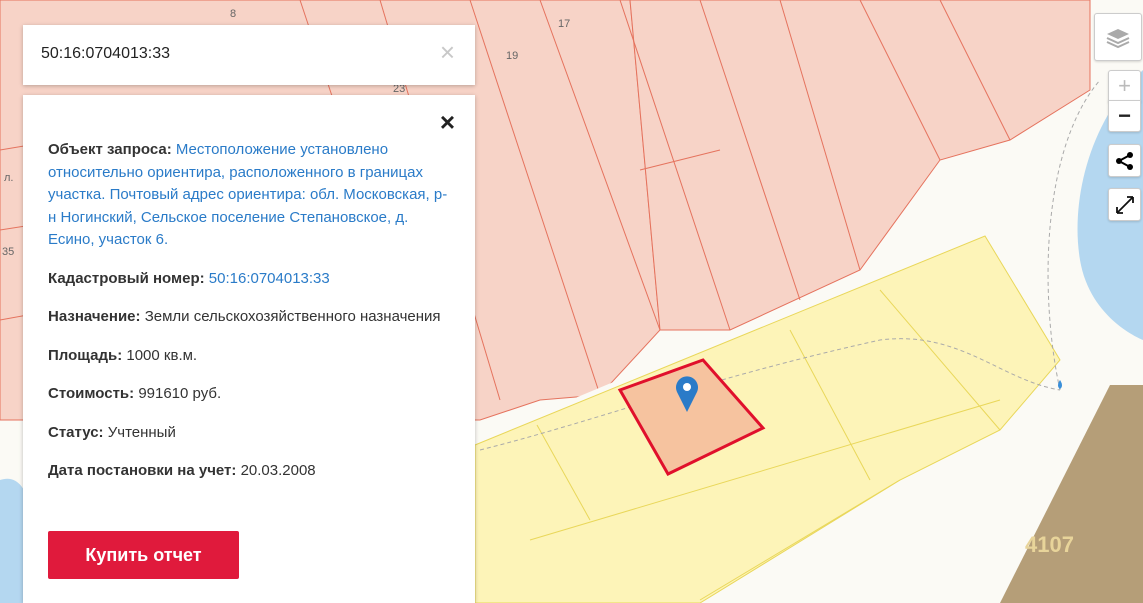 The height and width of the screenshot is (603, 1143). Describe the element at coordinates (1049, 544) in the screenshot. I see `watermark: 4107` at that location.